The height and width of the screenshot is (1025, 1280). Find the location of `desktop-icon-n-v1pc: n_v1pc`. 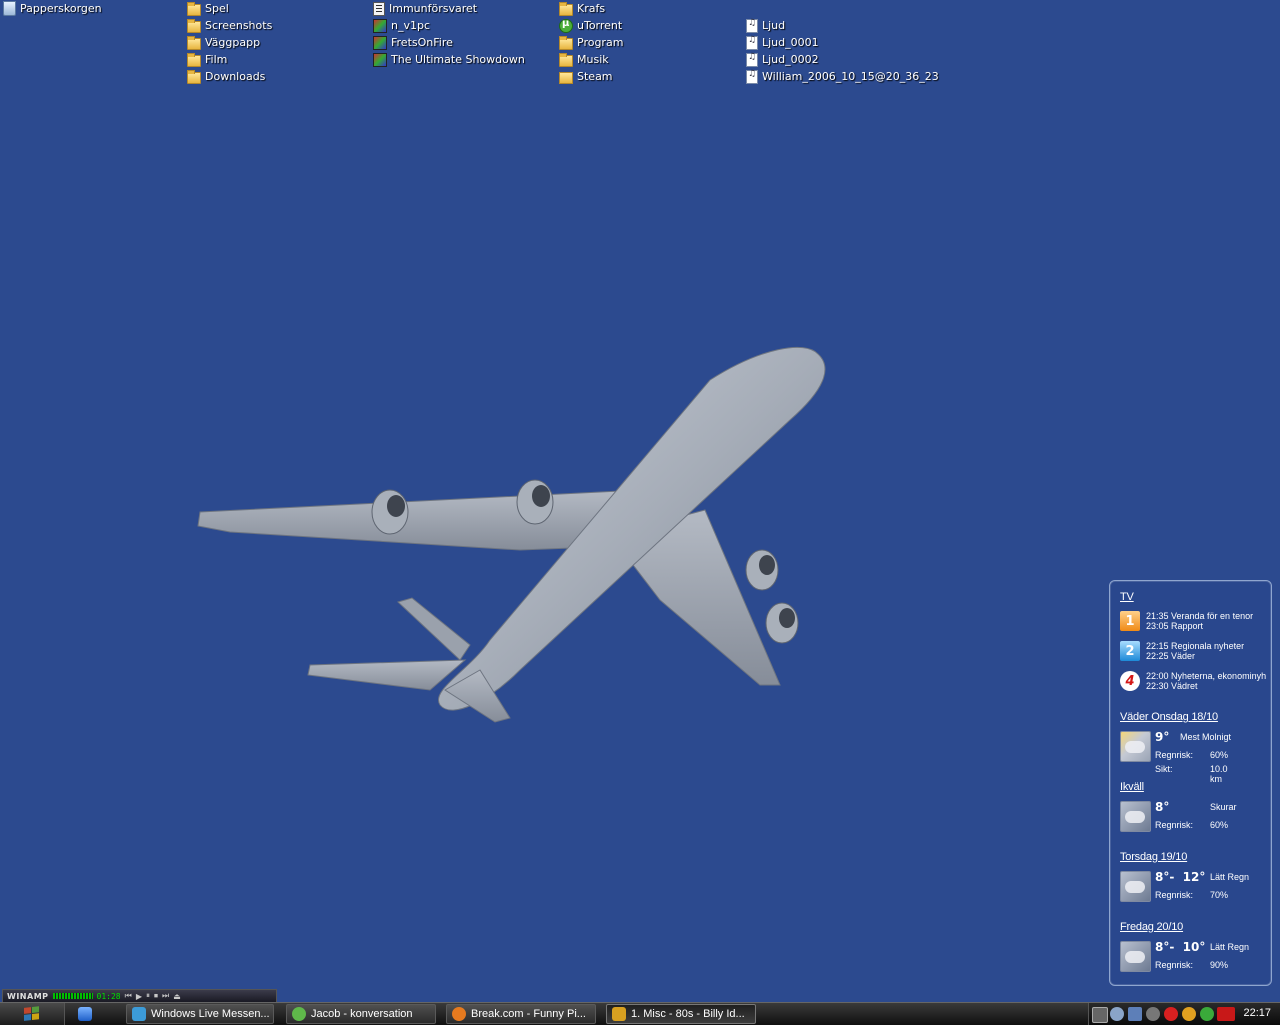

desktop-icon-n-v1pc: n_v1pc is located at coordinates (401, 25).